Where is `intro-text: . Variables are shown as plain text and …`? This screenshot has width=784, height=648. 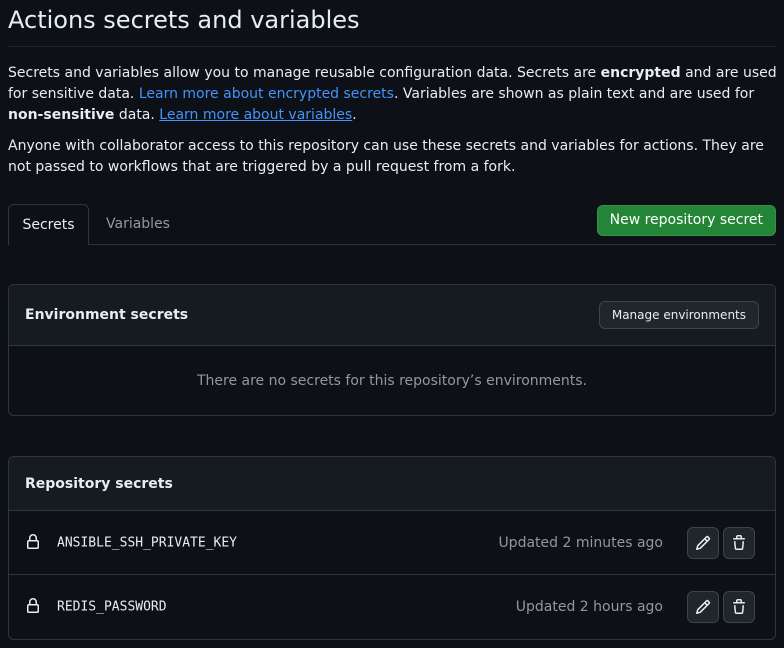
intro-text: . Variables are shown as plain text and … is located at coordinates (574, 94).